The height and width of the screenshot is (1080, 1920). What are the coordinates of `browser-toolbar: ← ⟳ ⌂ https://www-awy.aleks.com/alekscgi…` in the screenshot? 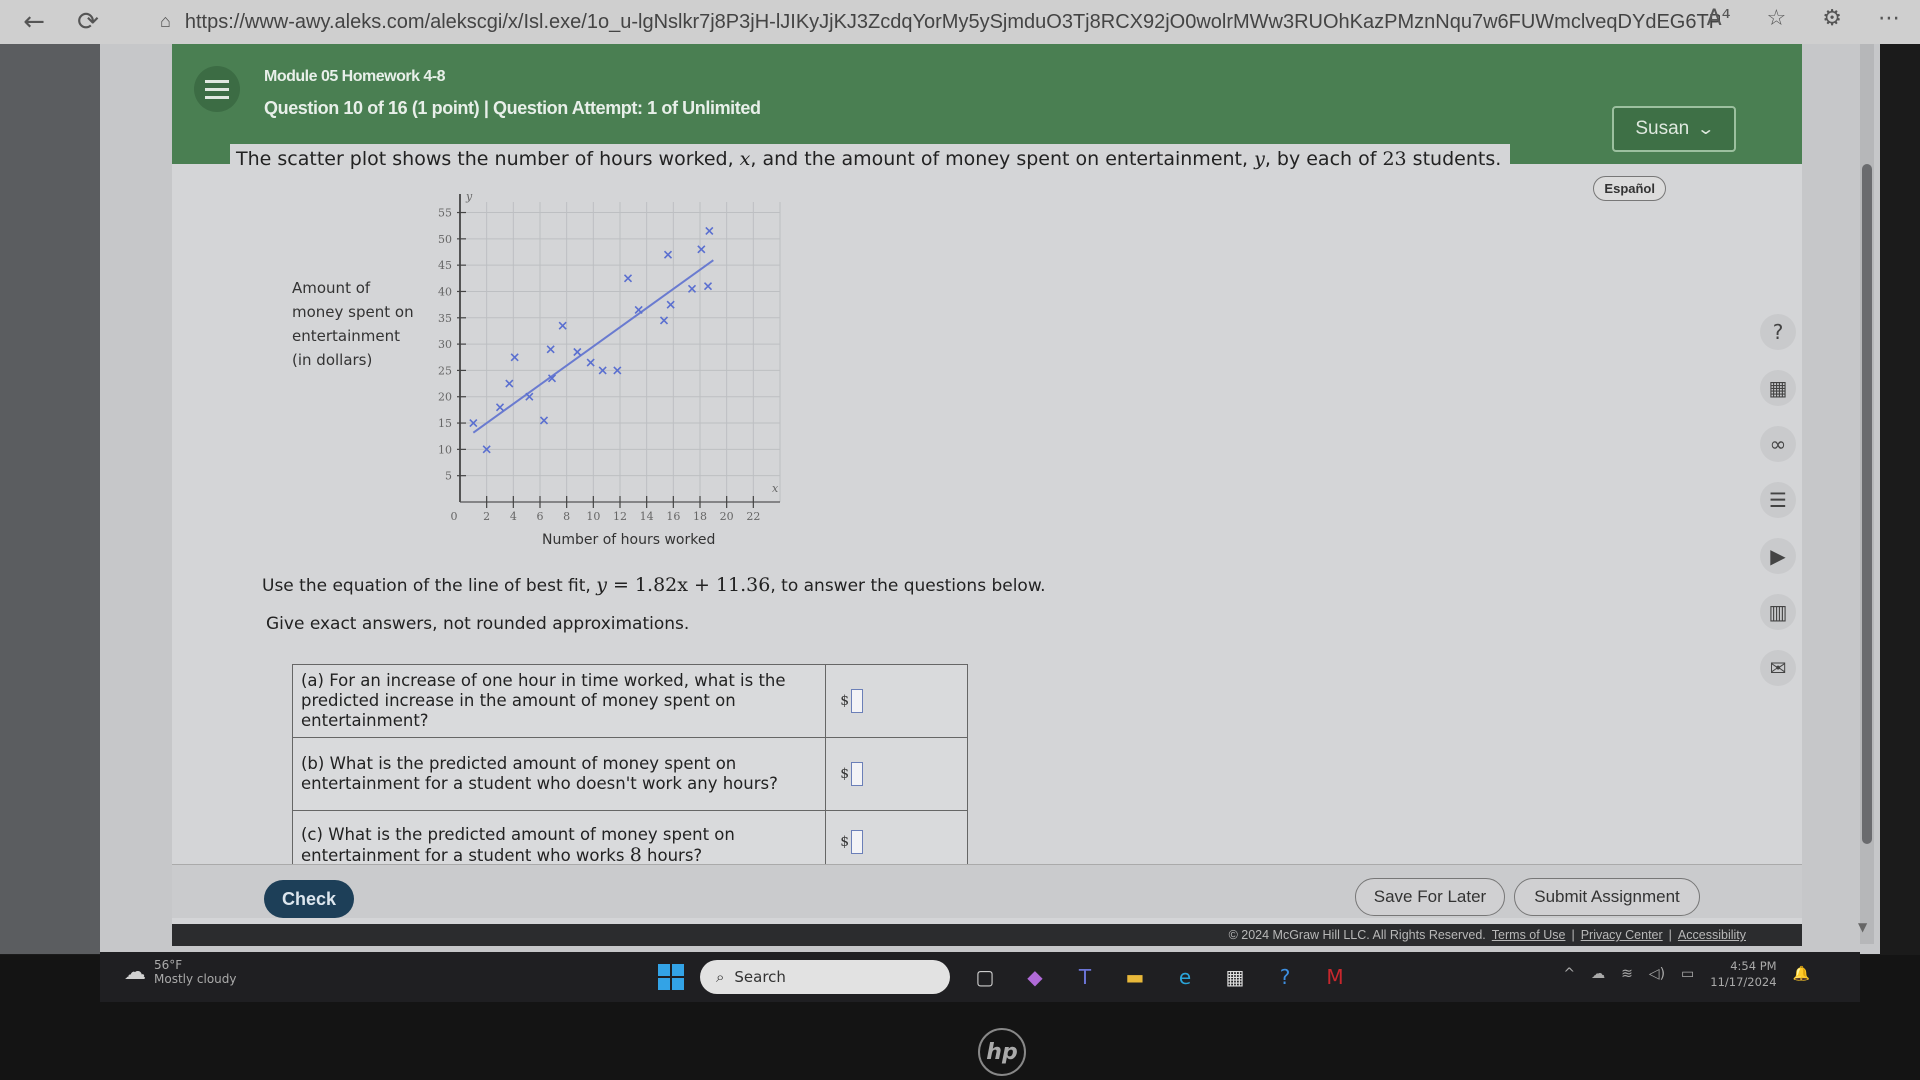 It's located at (960, 22).